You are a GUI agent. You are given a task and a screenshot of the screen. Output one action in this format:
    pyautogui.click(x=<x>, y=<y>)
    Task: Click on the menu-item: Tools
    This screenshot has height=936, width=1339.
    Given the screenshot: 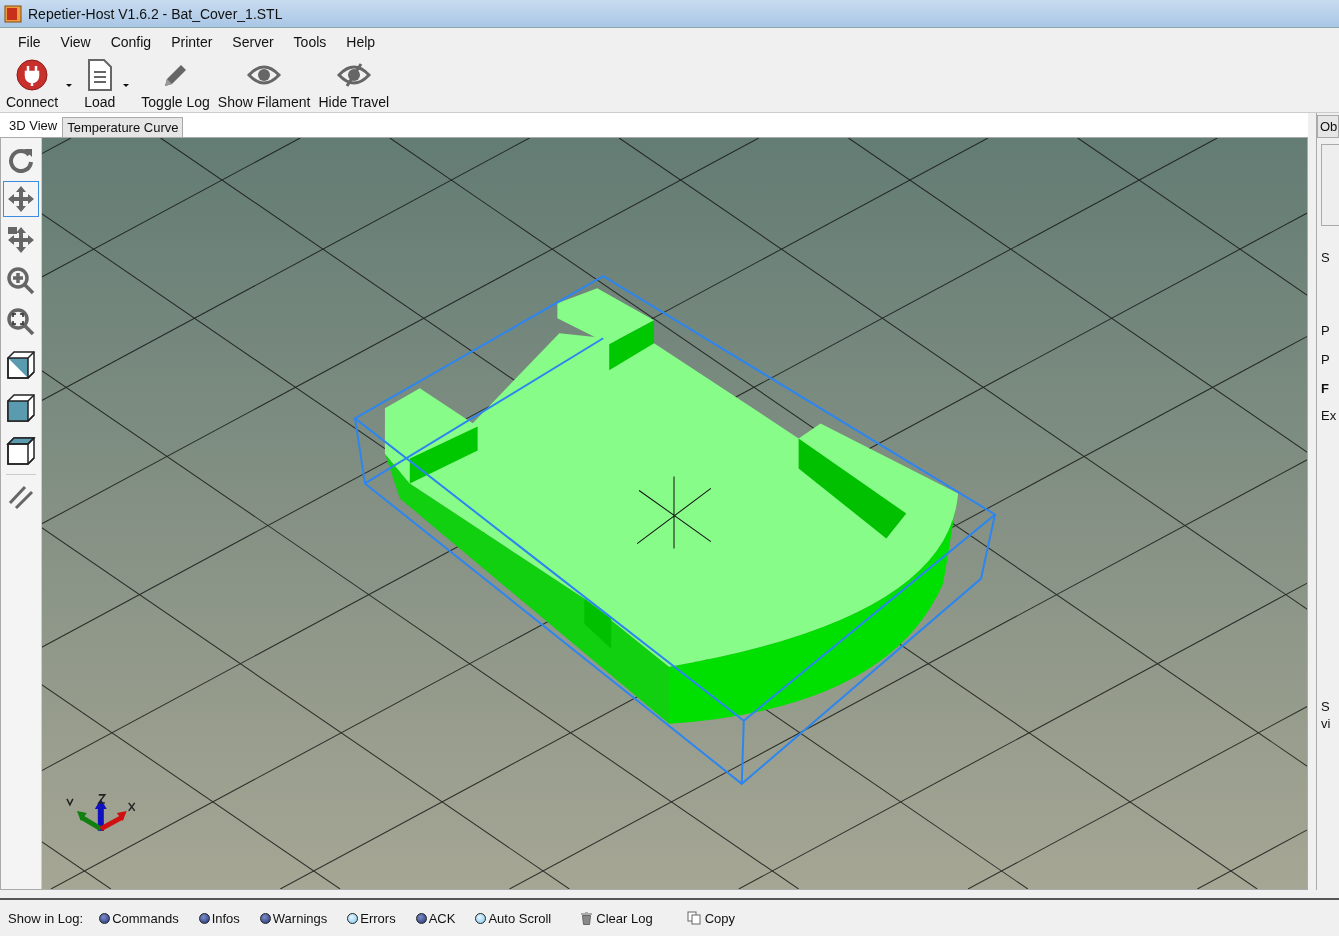 What is the action you would take?
    pyautogui.click(x=310, y=42)
    